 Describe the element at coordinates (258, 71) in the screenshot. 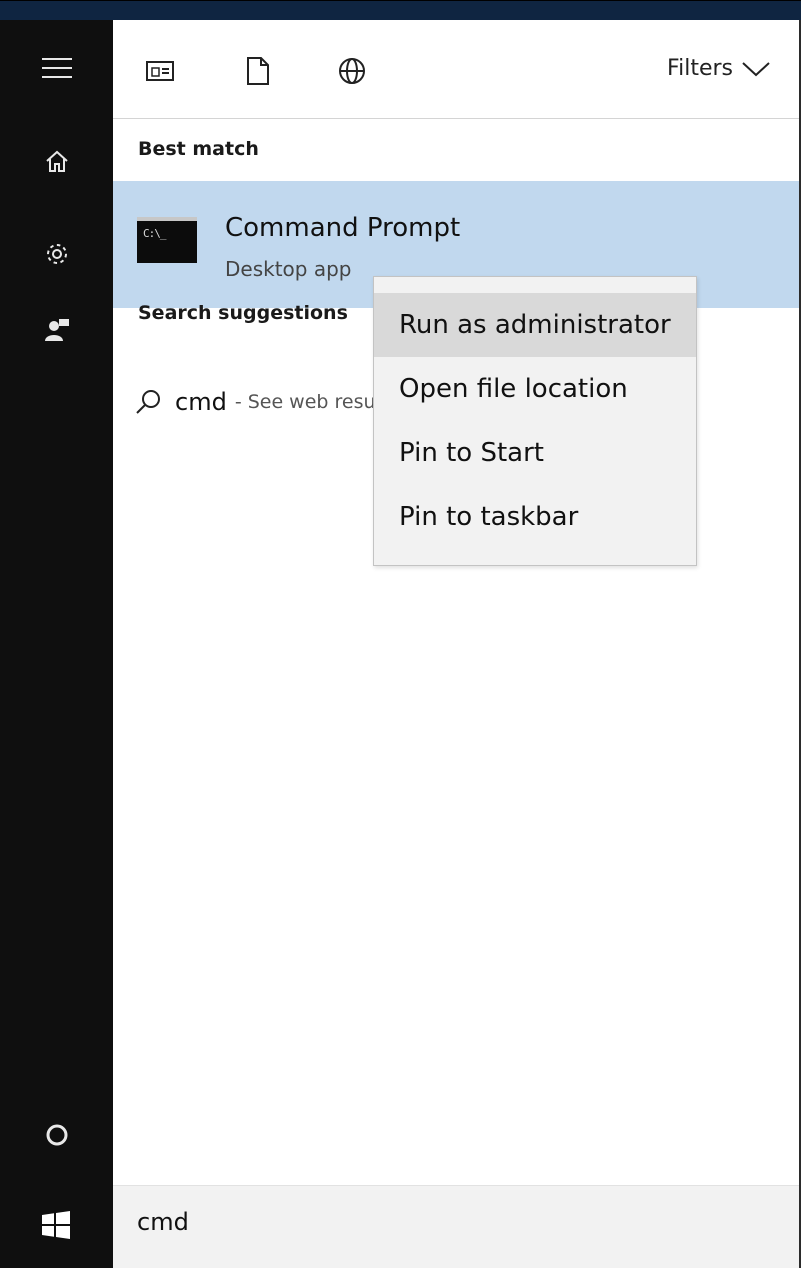

I see `documents-scope-icon` at that location.